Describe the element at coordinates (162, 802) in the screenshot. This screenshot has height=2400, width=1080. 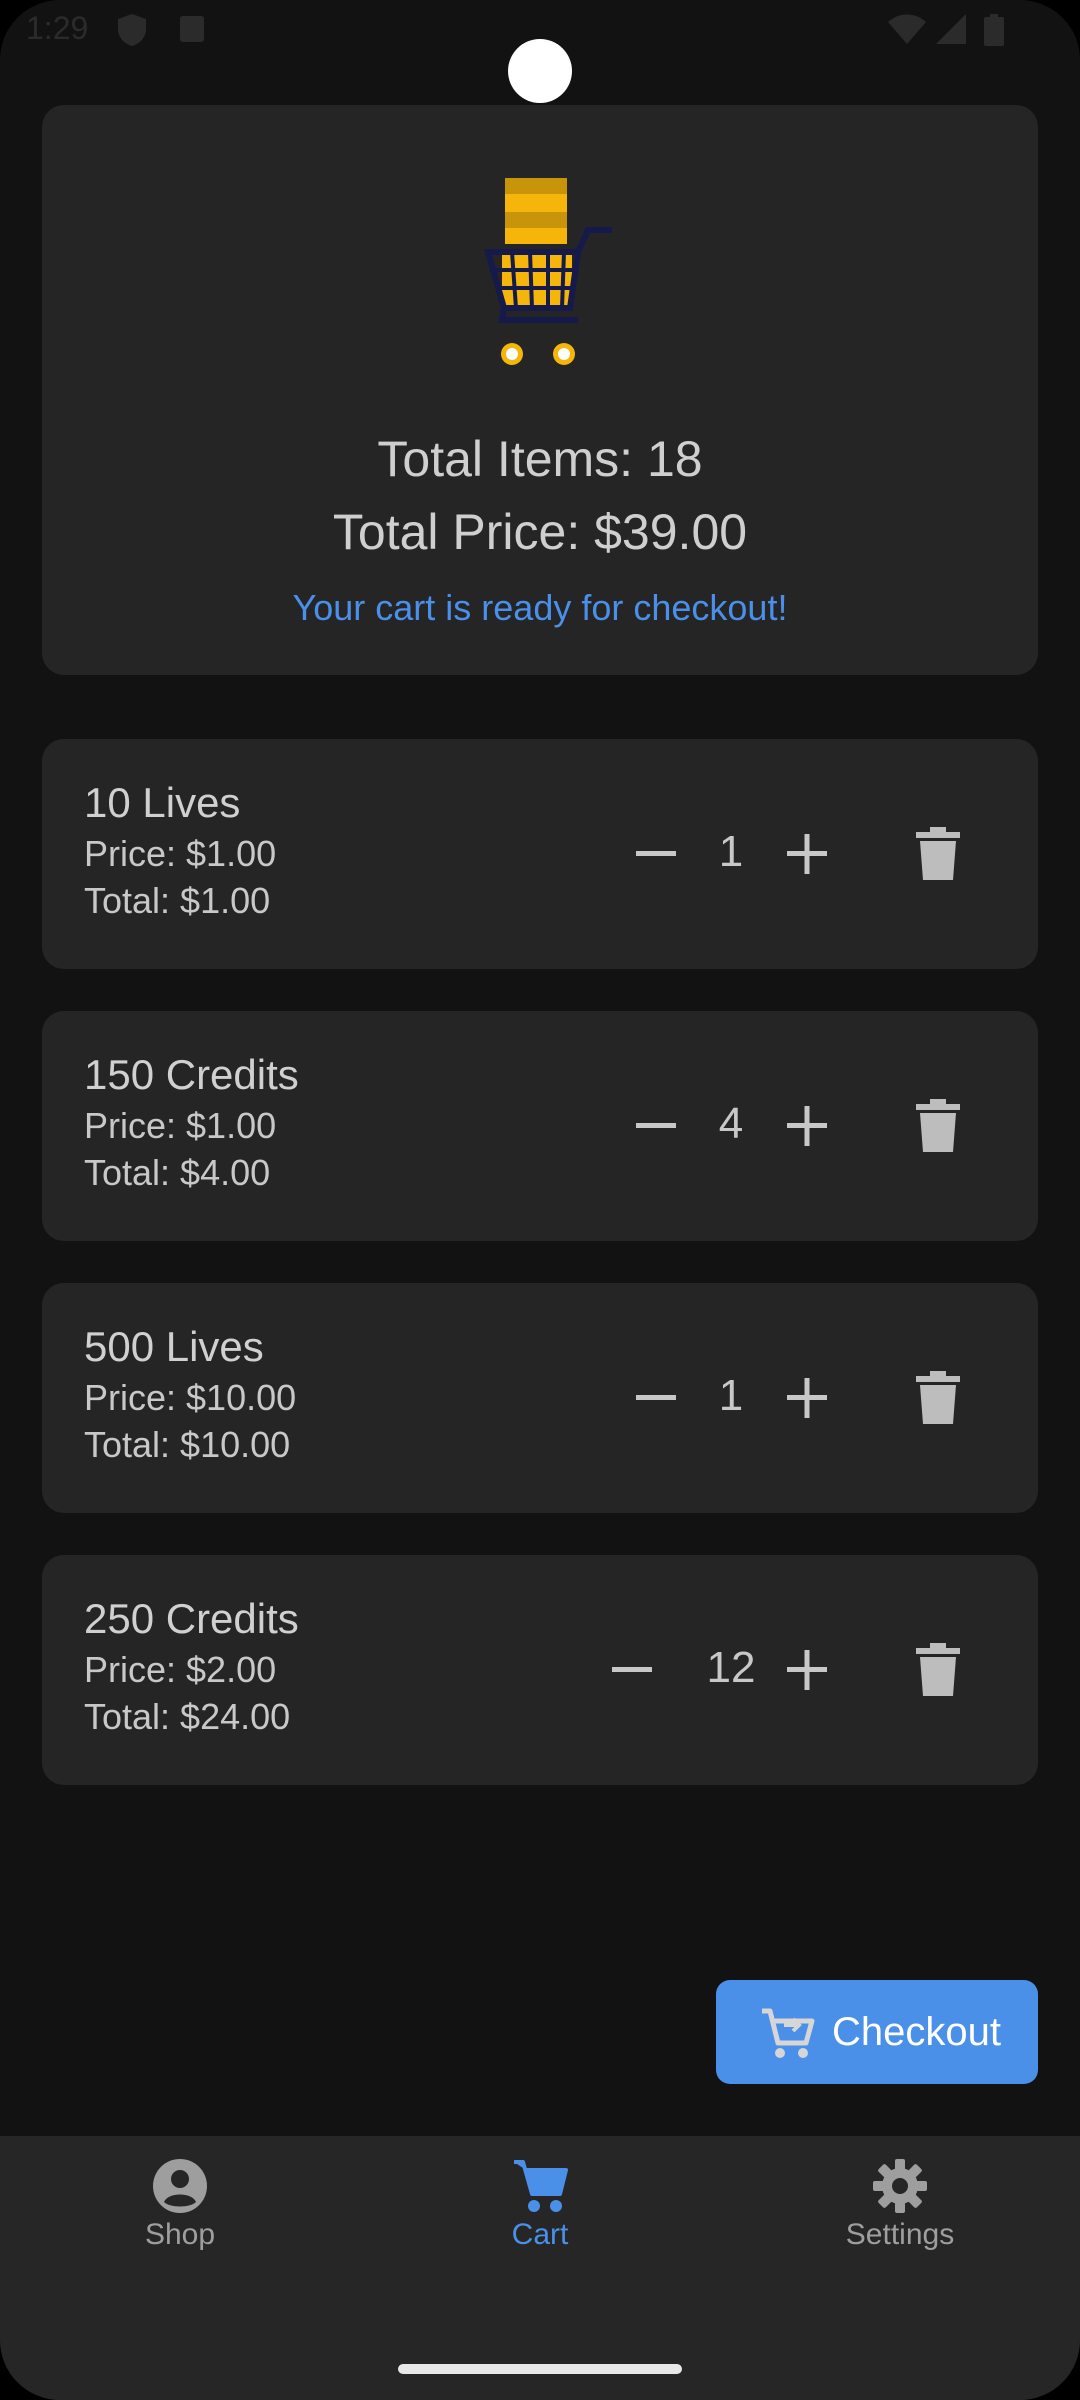
I see `item-name: 10 Lives` at that location.